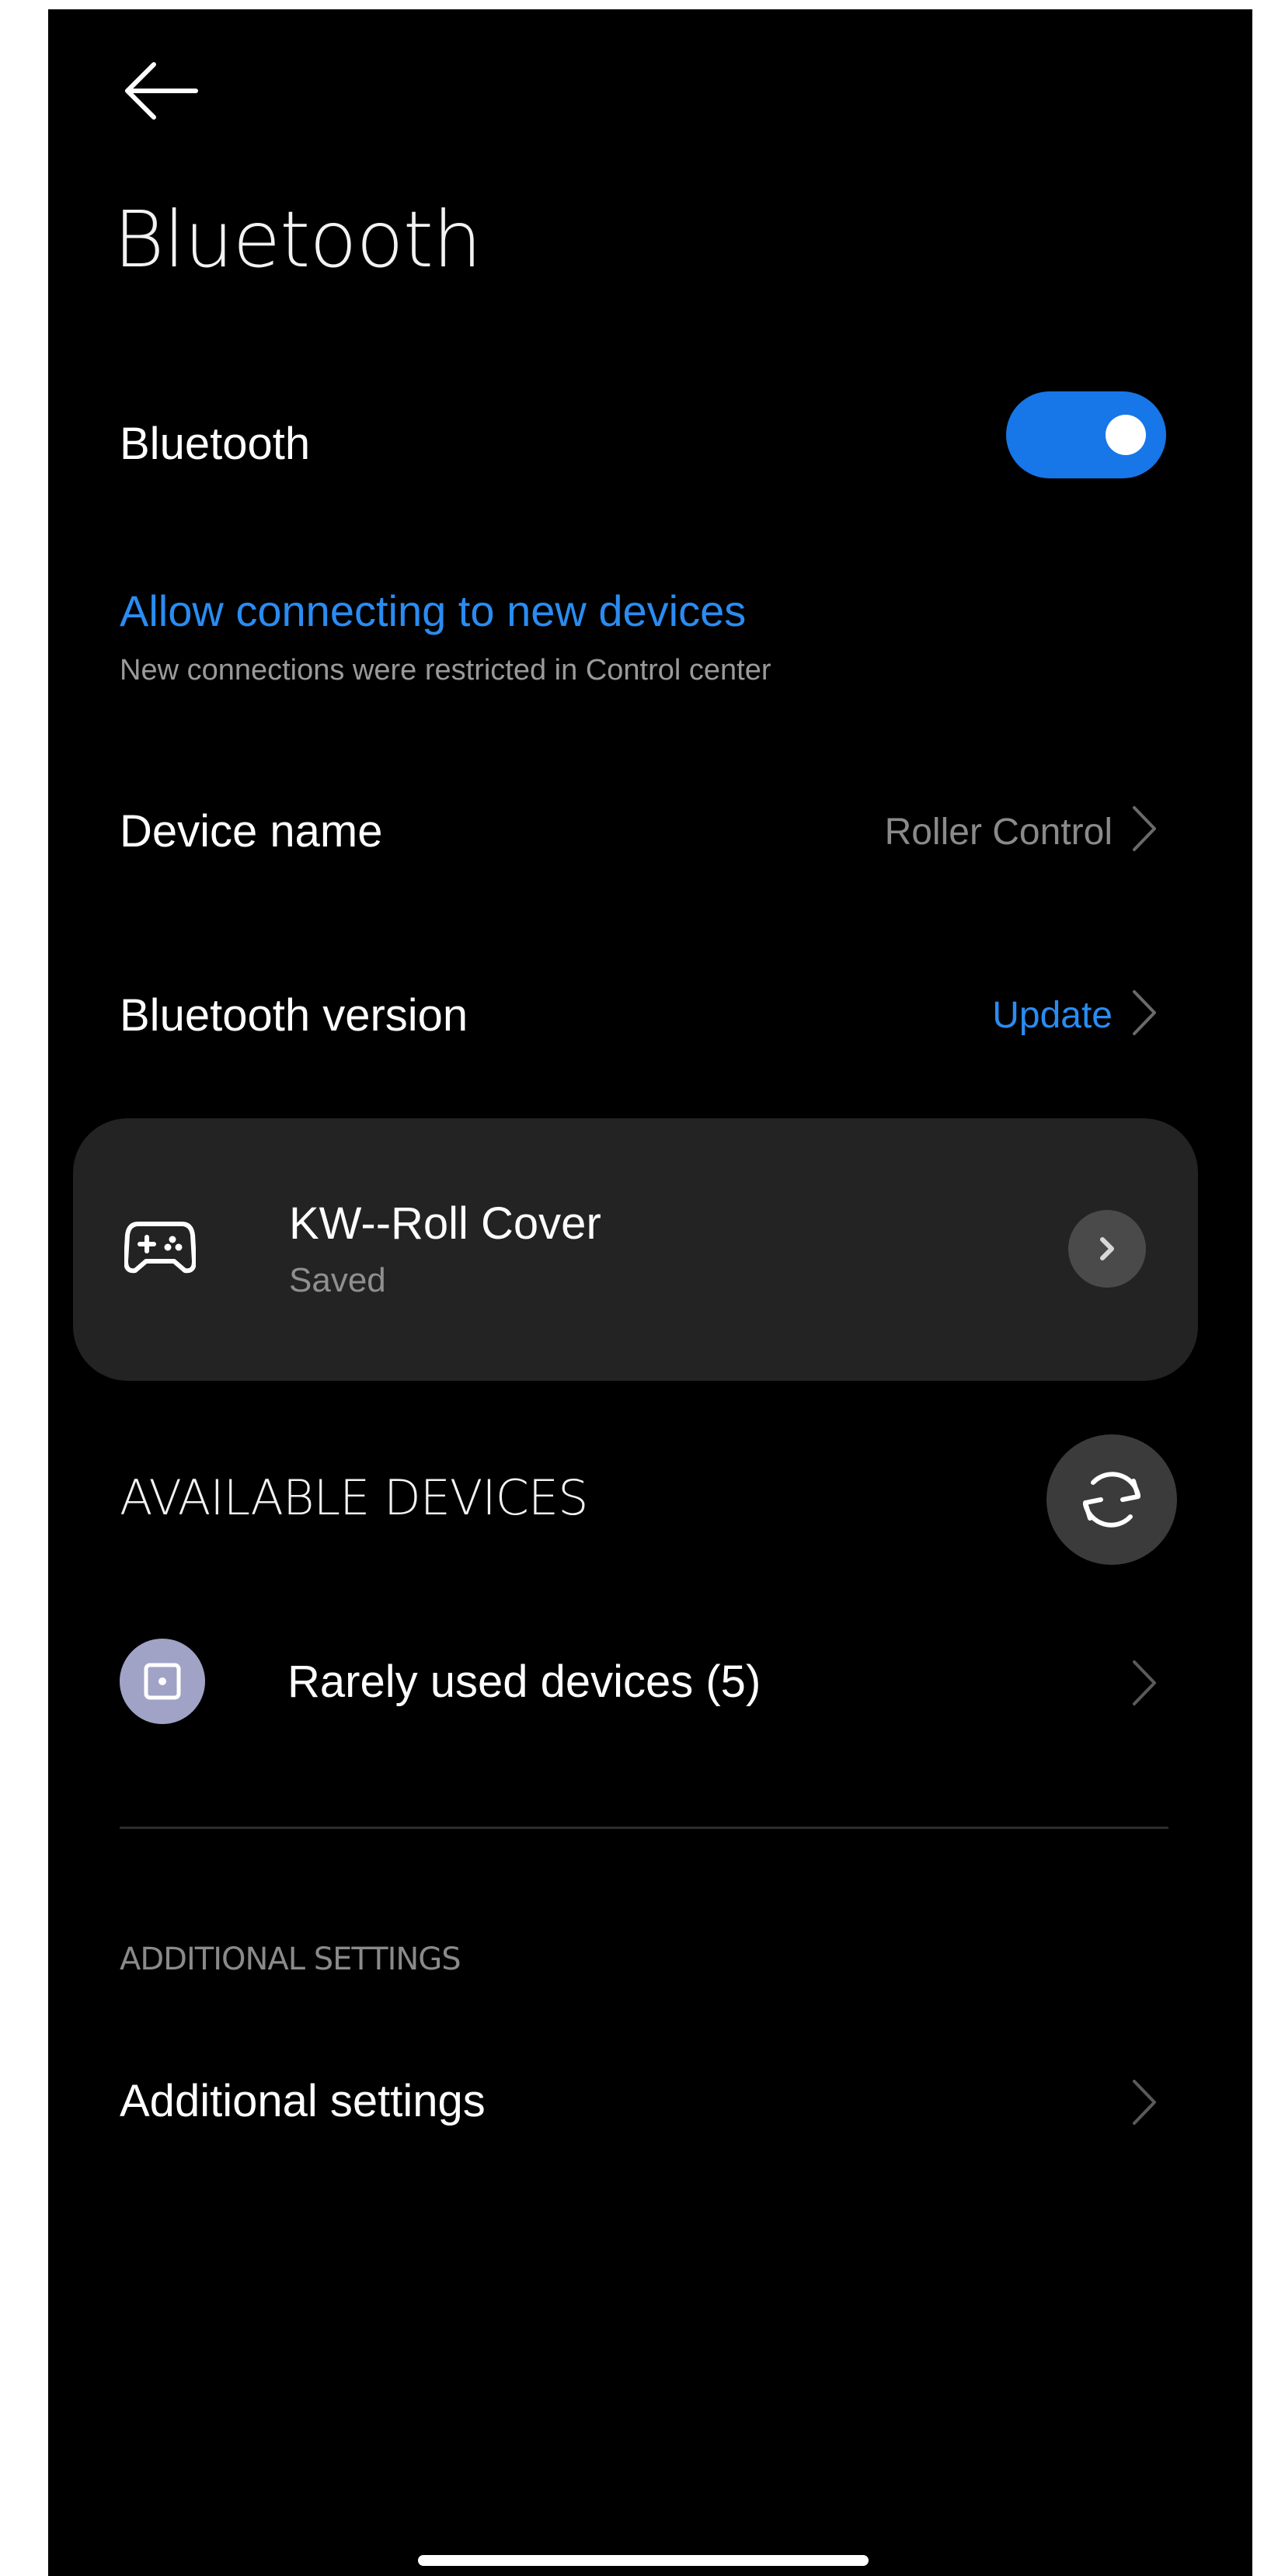  I want to click on bluetooth-version-label: Bluetooth version, so click(294, 1015).